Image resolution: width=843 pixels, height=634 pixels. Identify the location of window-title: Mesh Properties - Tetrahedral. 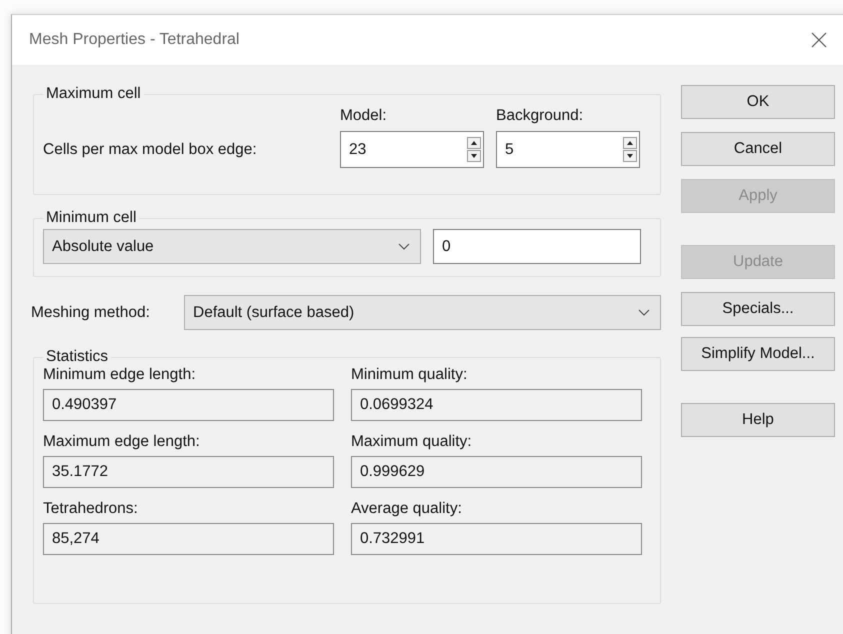
(134, 40).